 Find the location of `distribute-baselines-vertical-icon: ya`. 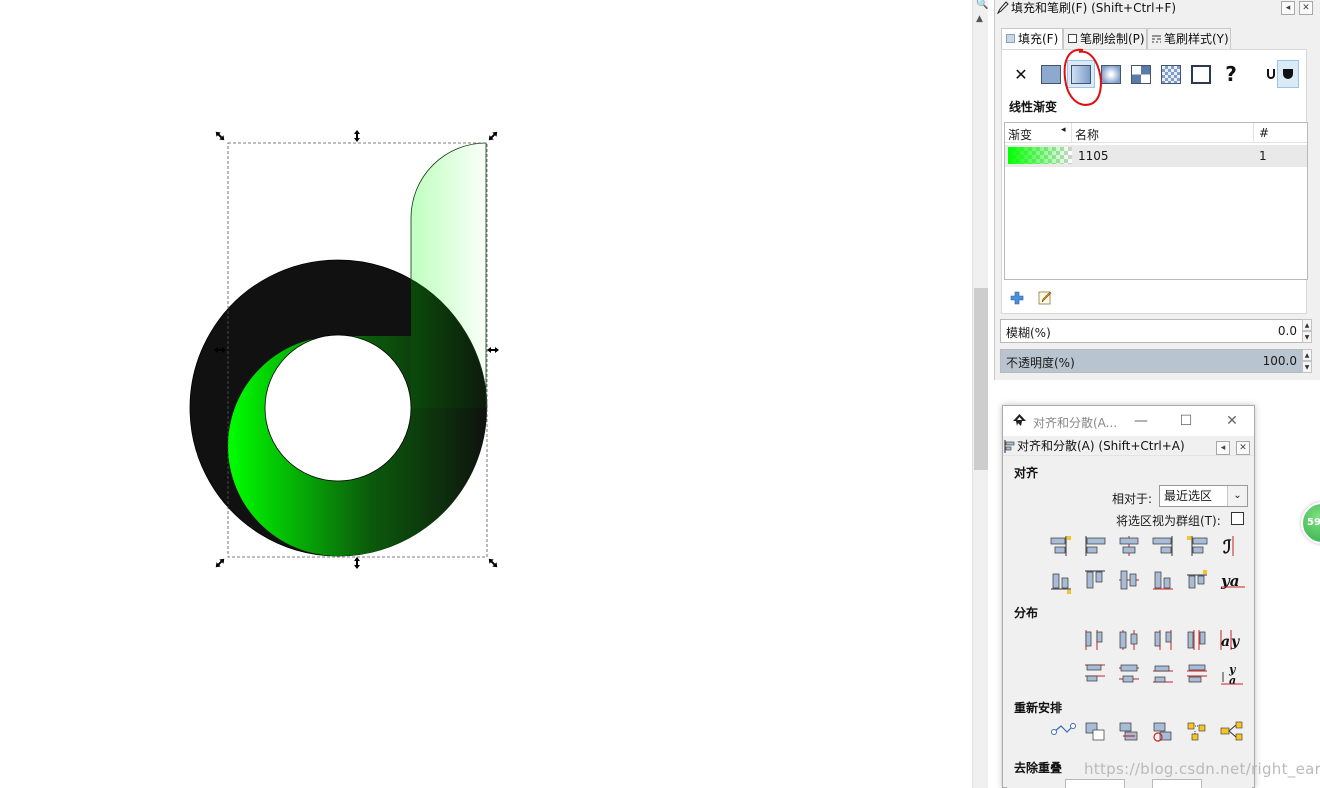

distribute-baselines-vertical-icon: ya is located at coordinates (1232, 675).